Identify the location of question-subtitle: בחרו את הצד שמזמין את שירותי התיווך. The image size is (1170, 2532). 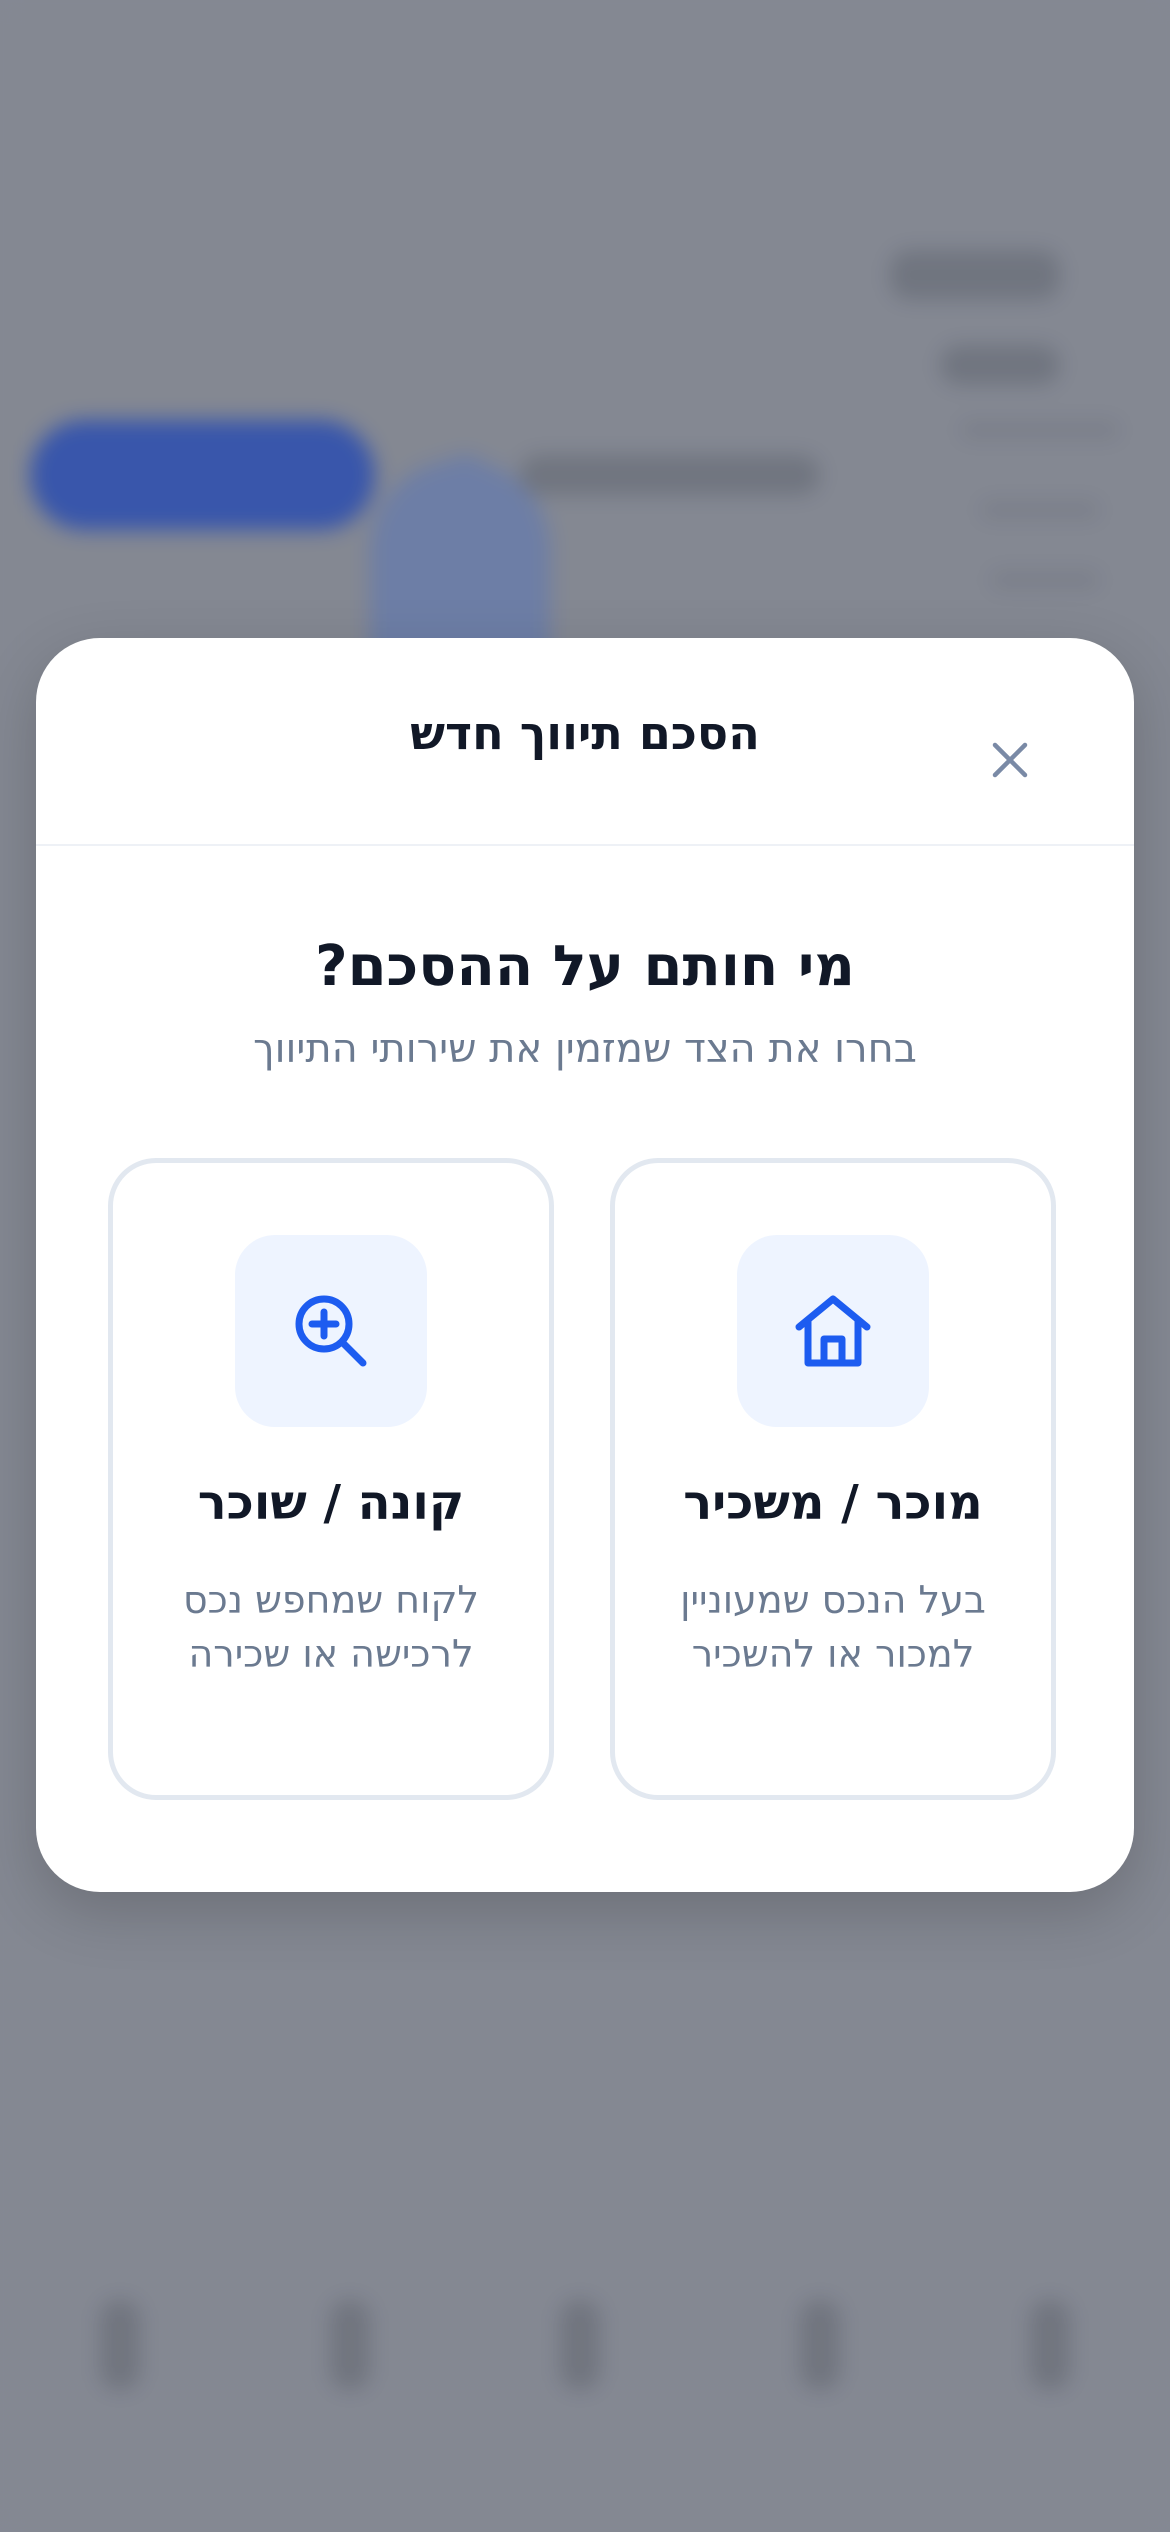
(585, 1049).